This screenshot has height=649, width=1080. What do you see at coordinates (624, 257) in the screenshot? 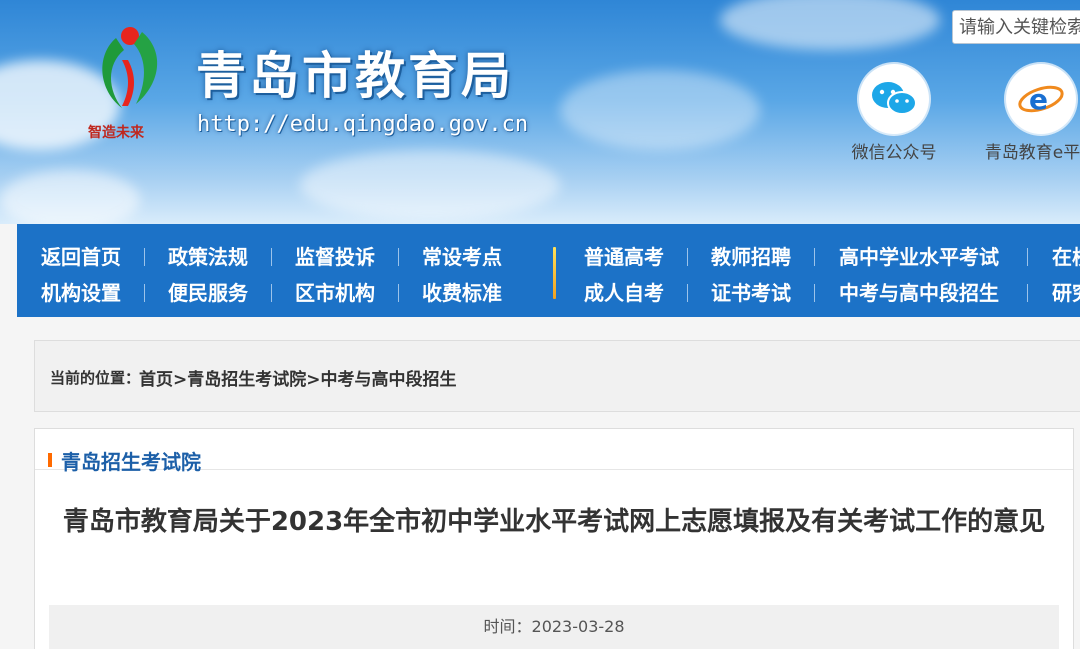
I see `nav-item-gaokao: 普通高考` at bounding box center [624, 257].